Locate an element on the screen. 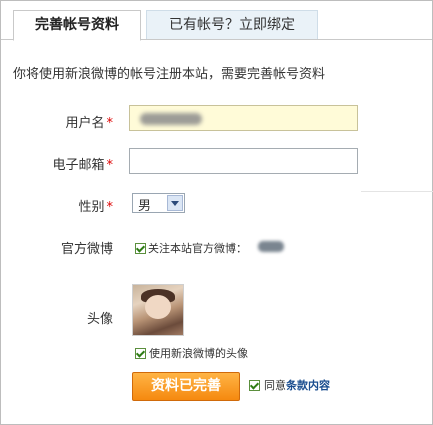  follow-checkbox-icon is located at coordinates (140, 248).